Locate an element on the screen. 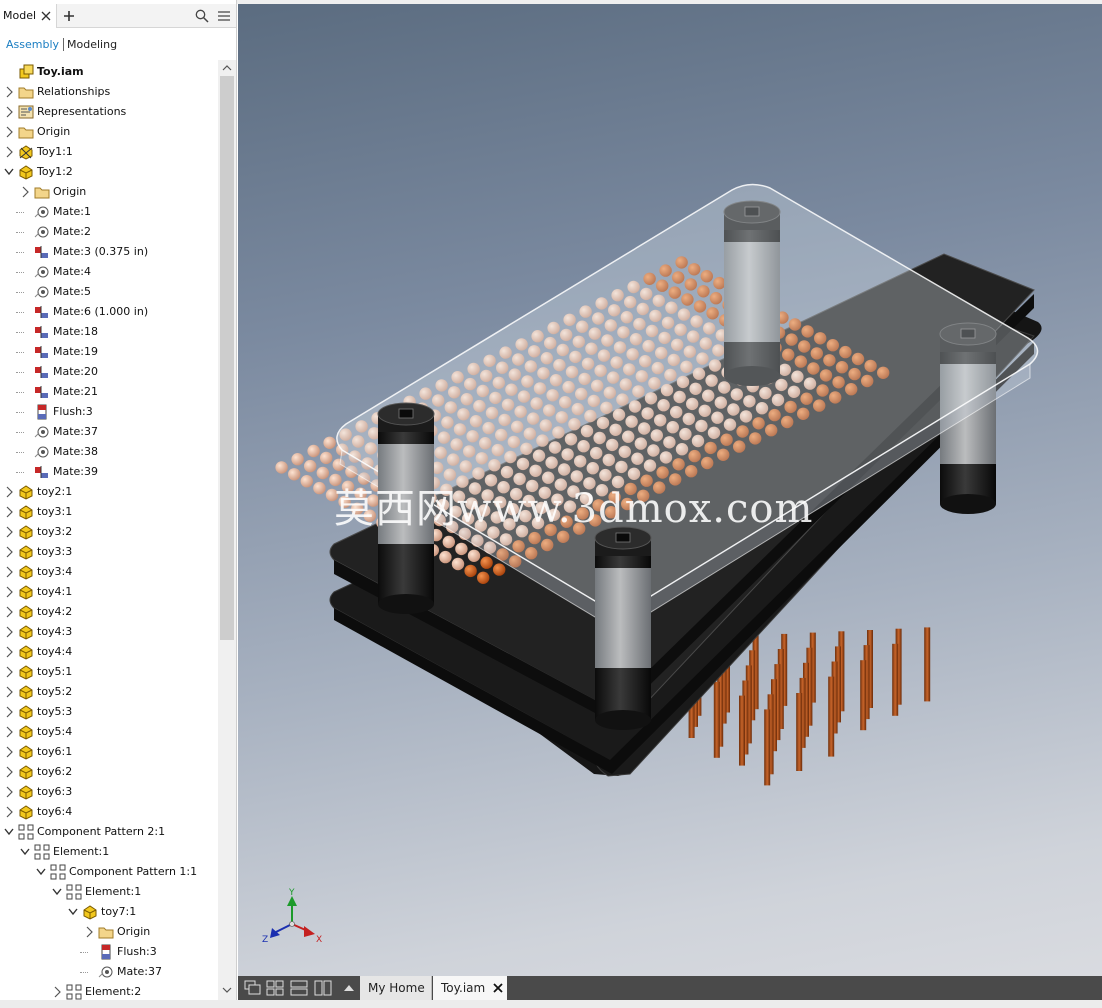 The width and height of the screenshot is (1102, 1008). tree-node: toy4:2 is located at coordinates (109, 612).